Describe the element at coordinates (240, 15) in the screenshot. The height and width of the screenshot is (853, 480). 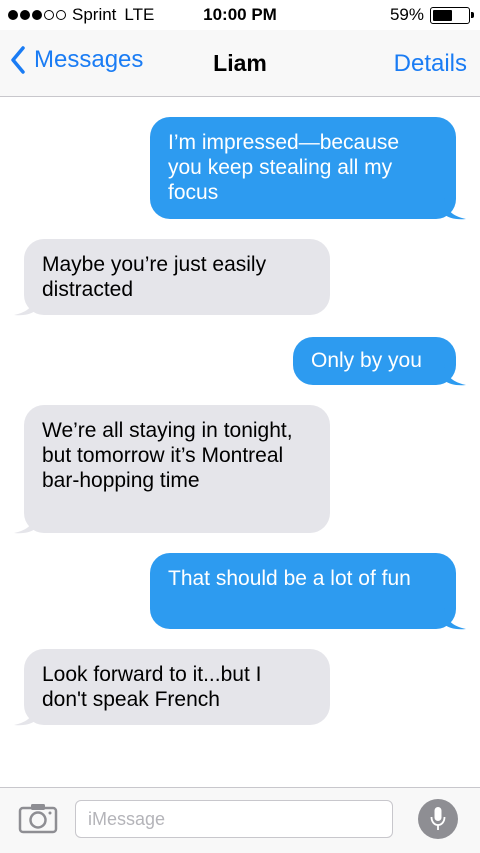
I see `status-bar: Sprint LTE 10:00 PM 59%` at that location.